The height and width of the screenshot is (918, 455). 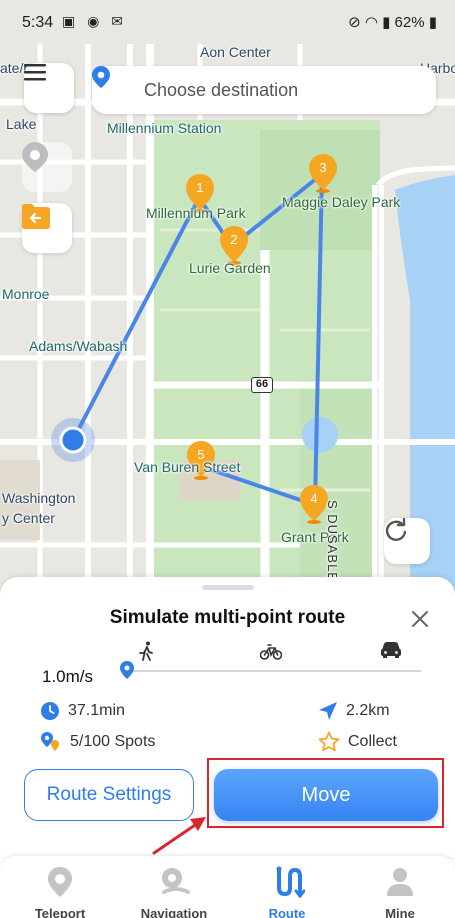 What do you see at coordinates (432, 22) in the screenshot?
I see `battery-icon: ▮` at bounding box center [432, 22].